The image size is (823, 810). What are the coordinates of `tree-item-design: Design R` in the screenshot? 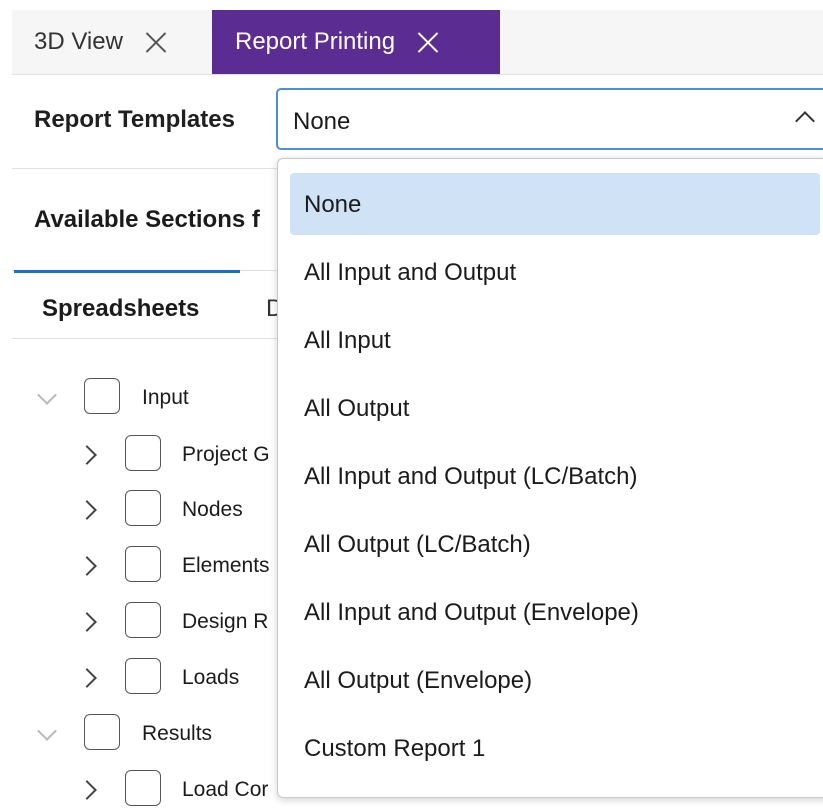 It's located at (140, 622).